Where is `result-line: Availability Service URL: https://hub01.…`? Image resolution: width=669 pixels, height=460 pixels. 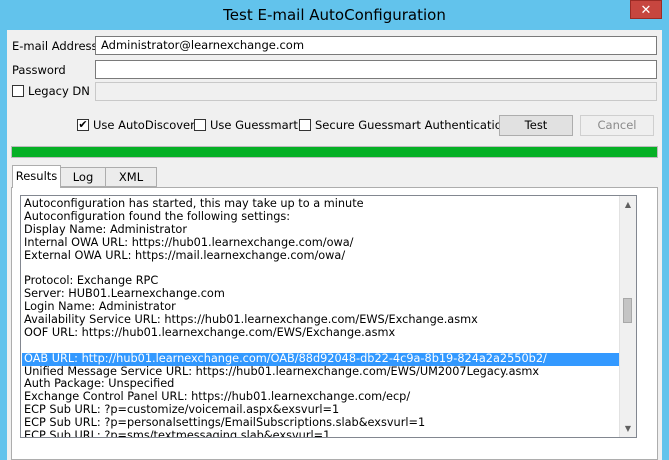
result-line: Availability Service URL: https://hub01.… is located at coordinates (251, 320).